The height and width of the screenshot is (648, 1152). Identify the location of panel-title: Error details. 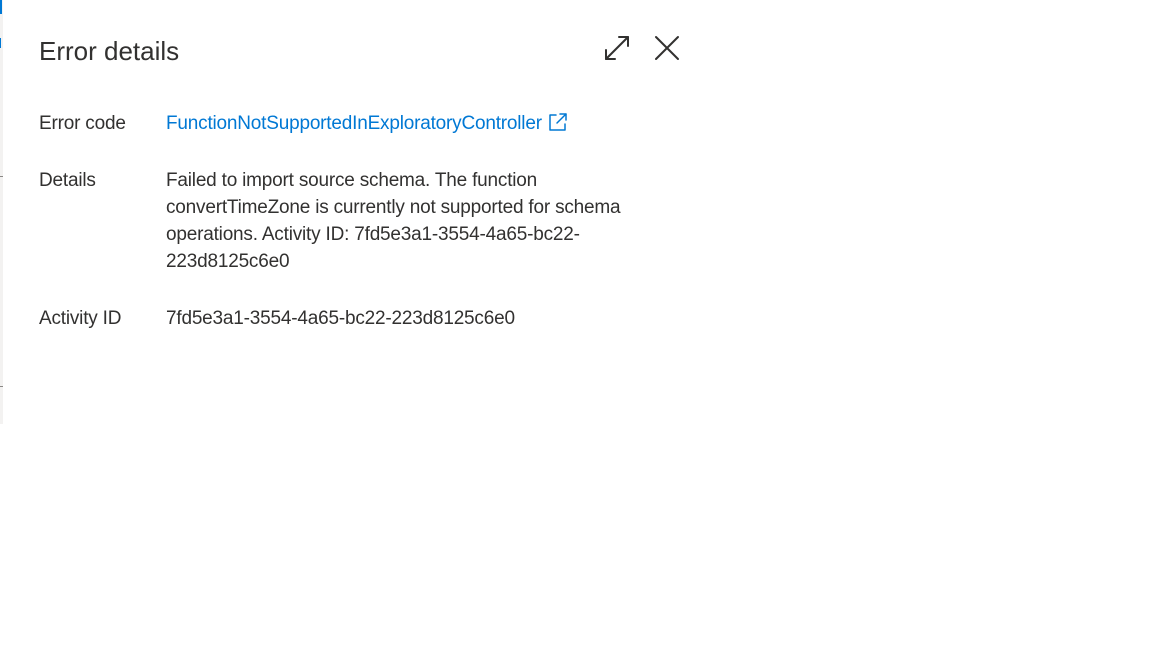
(109, 51).